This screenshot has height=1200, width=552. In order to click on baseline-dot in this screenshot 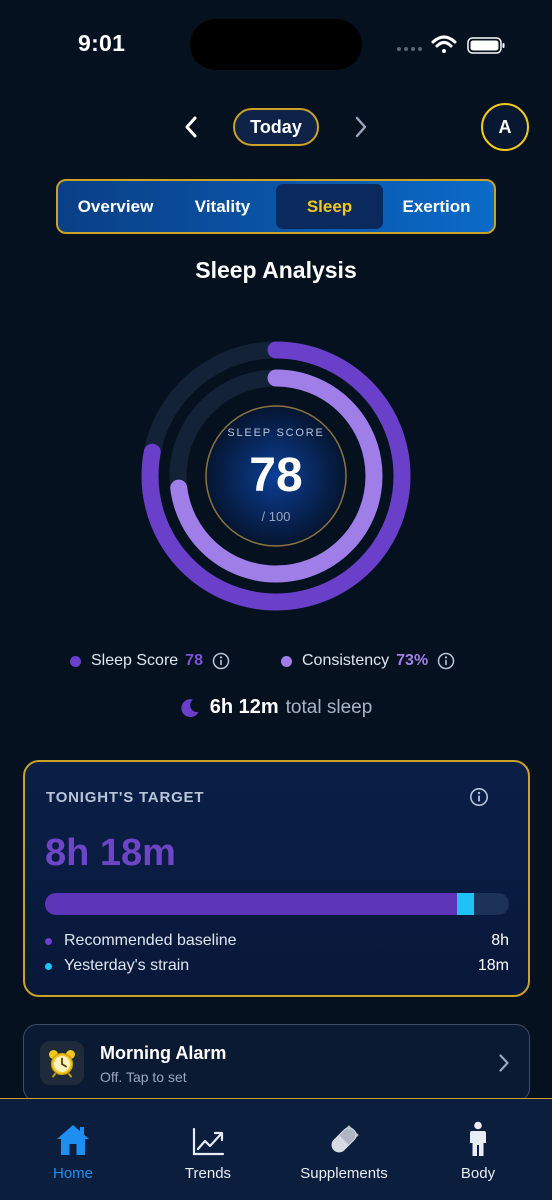, I will do `click(48, 941)`.